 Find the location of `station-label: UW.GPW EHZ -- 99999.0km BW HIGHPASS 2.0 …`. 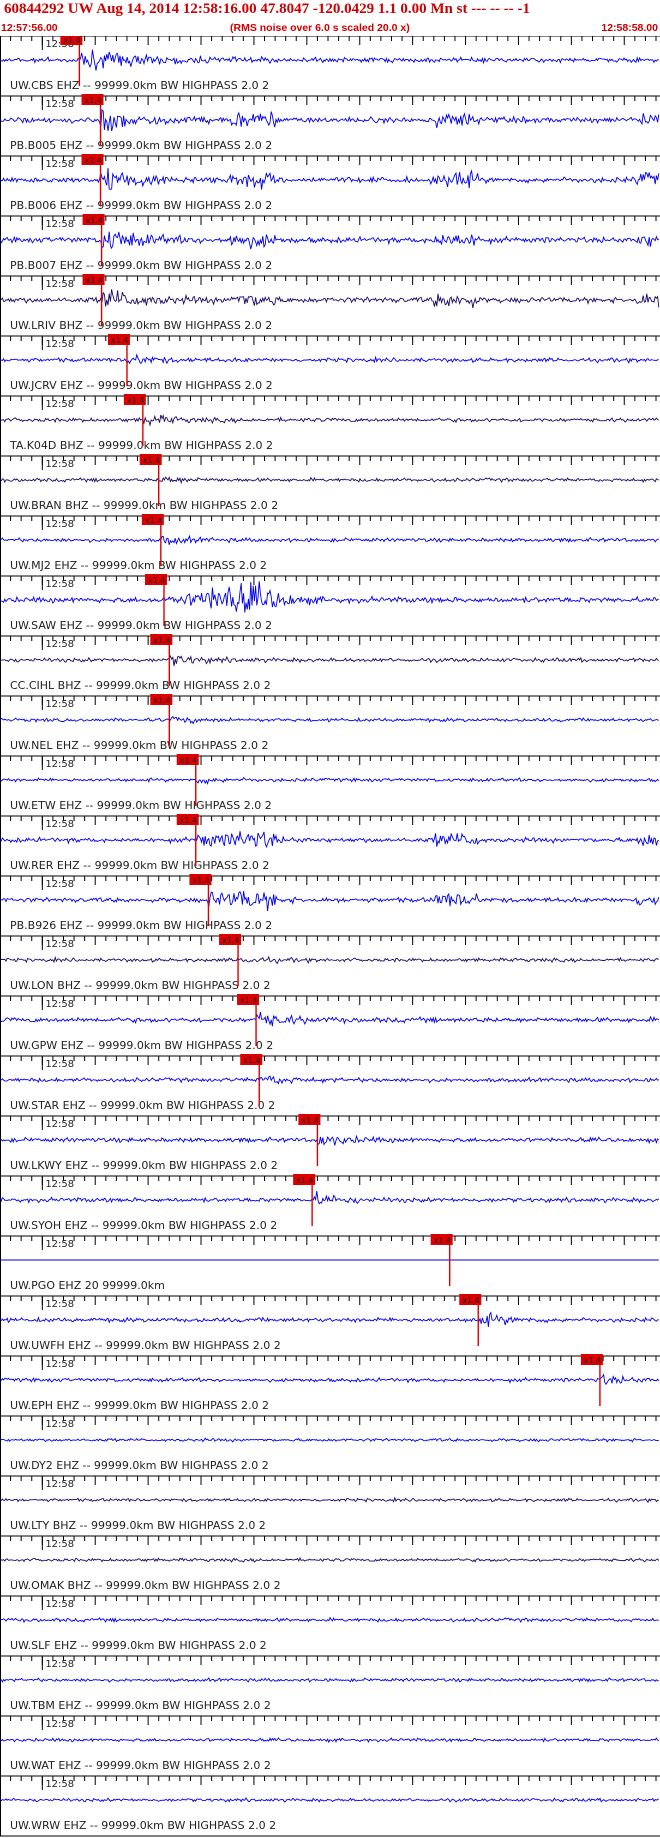

station-label: UW.GPW EHZ -- 99999.0km BW HIGHPASS 2.0 … is located at coordinates (141, 1045).